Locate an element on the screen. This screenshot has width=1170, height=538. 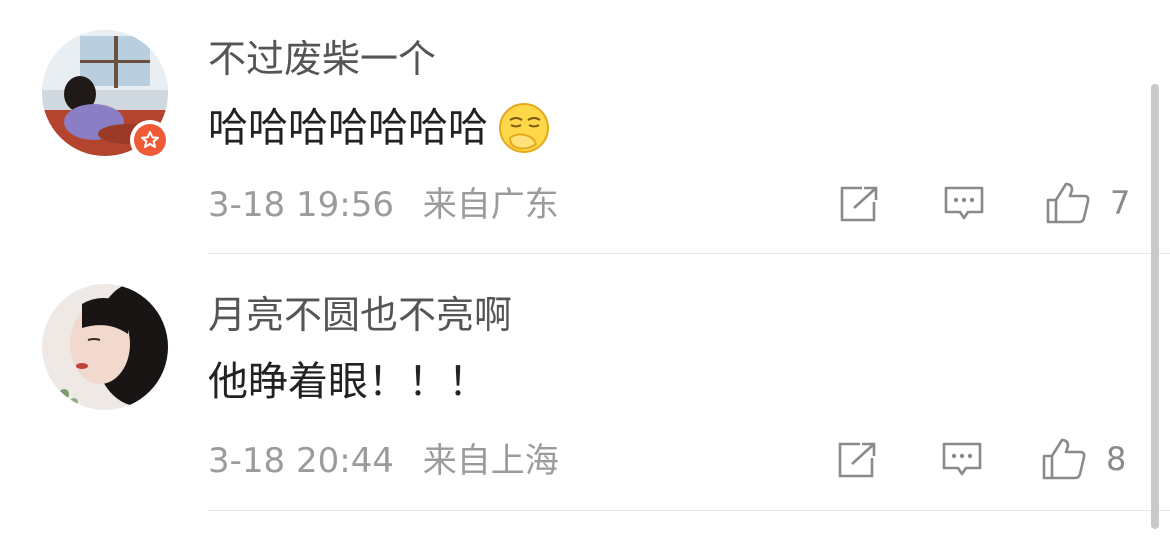
share-icon is located at coordinates (857, 460).